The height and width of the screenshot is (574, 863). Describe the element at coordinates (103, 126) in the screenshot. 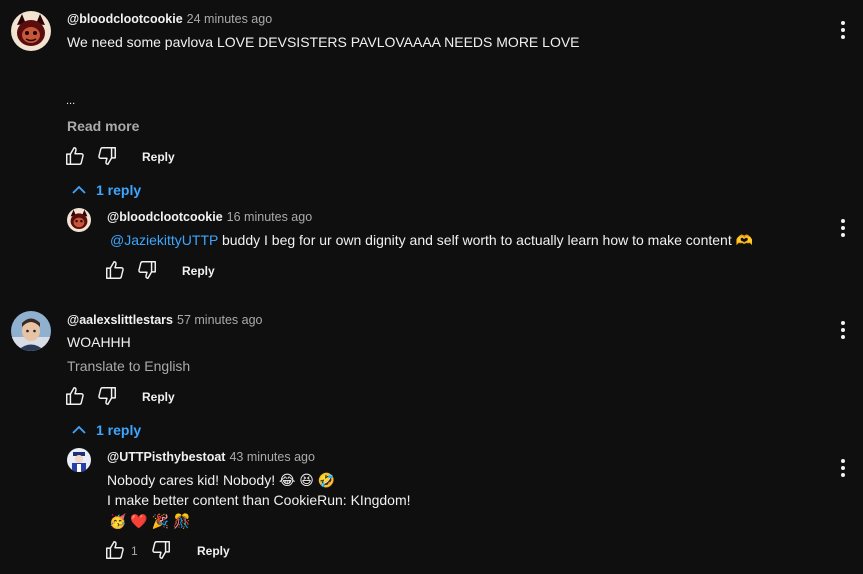

I see `read-more-button: Read more` at that location.